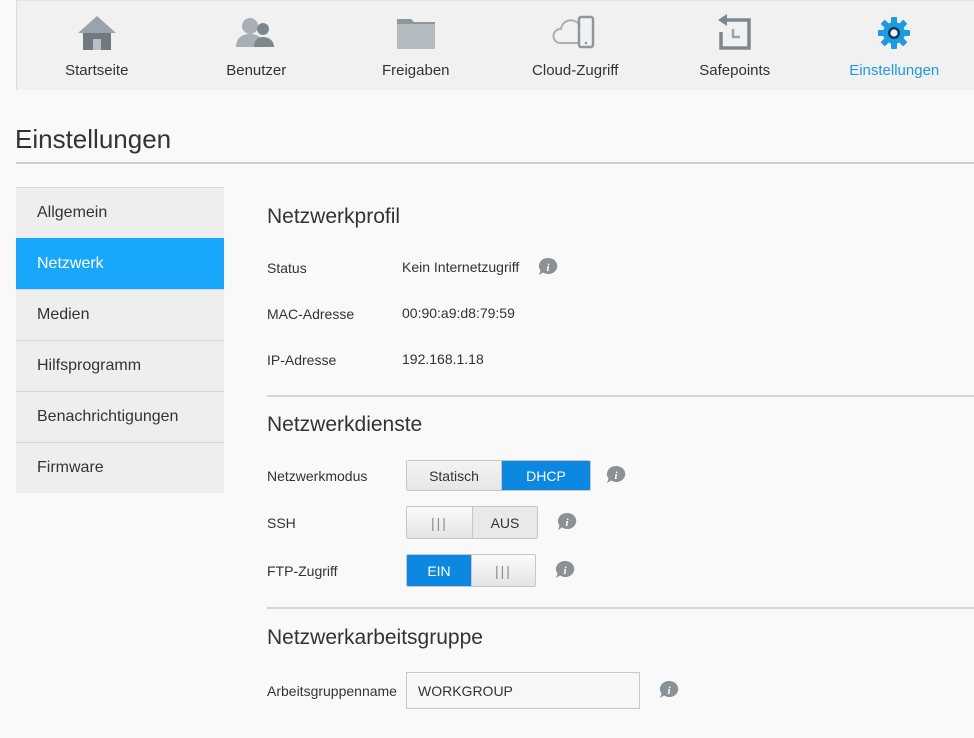 This screenshot has height=738, width=974. I want to click on nav-item-safepoints: Safepoints, so click(735, 45).